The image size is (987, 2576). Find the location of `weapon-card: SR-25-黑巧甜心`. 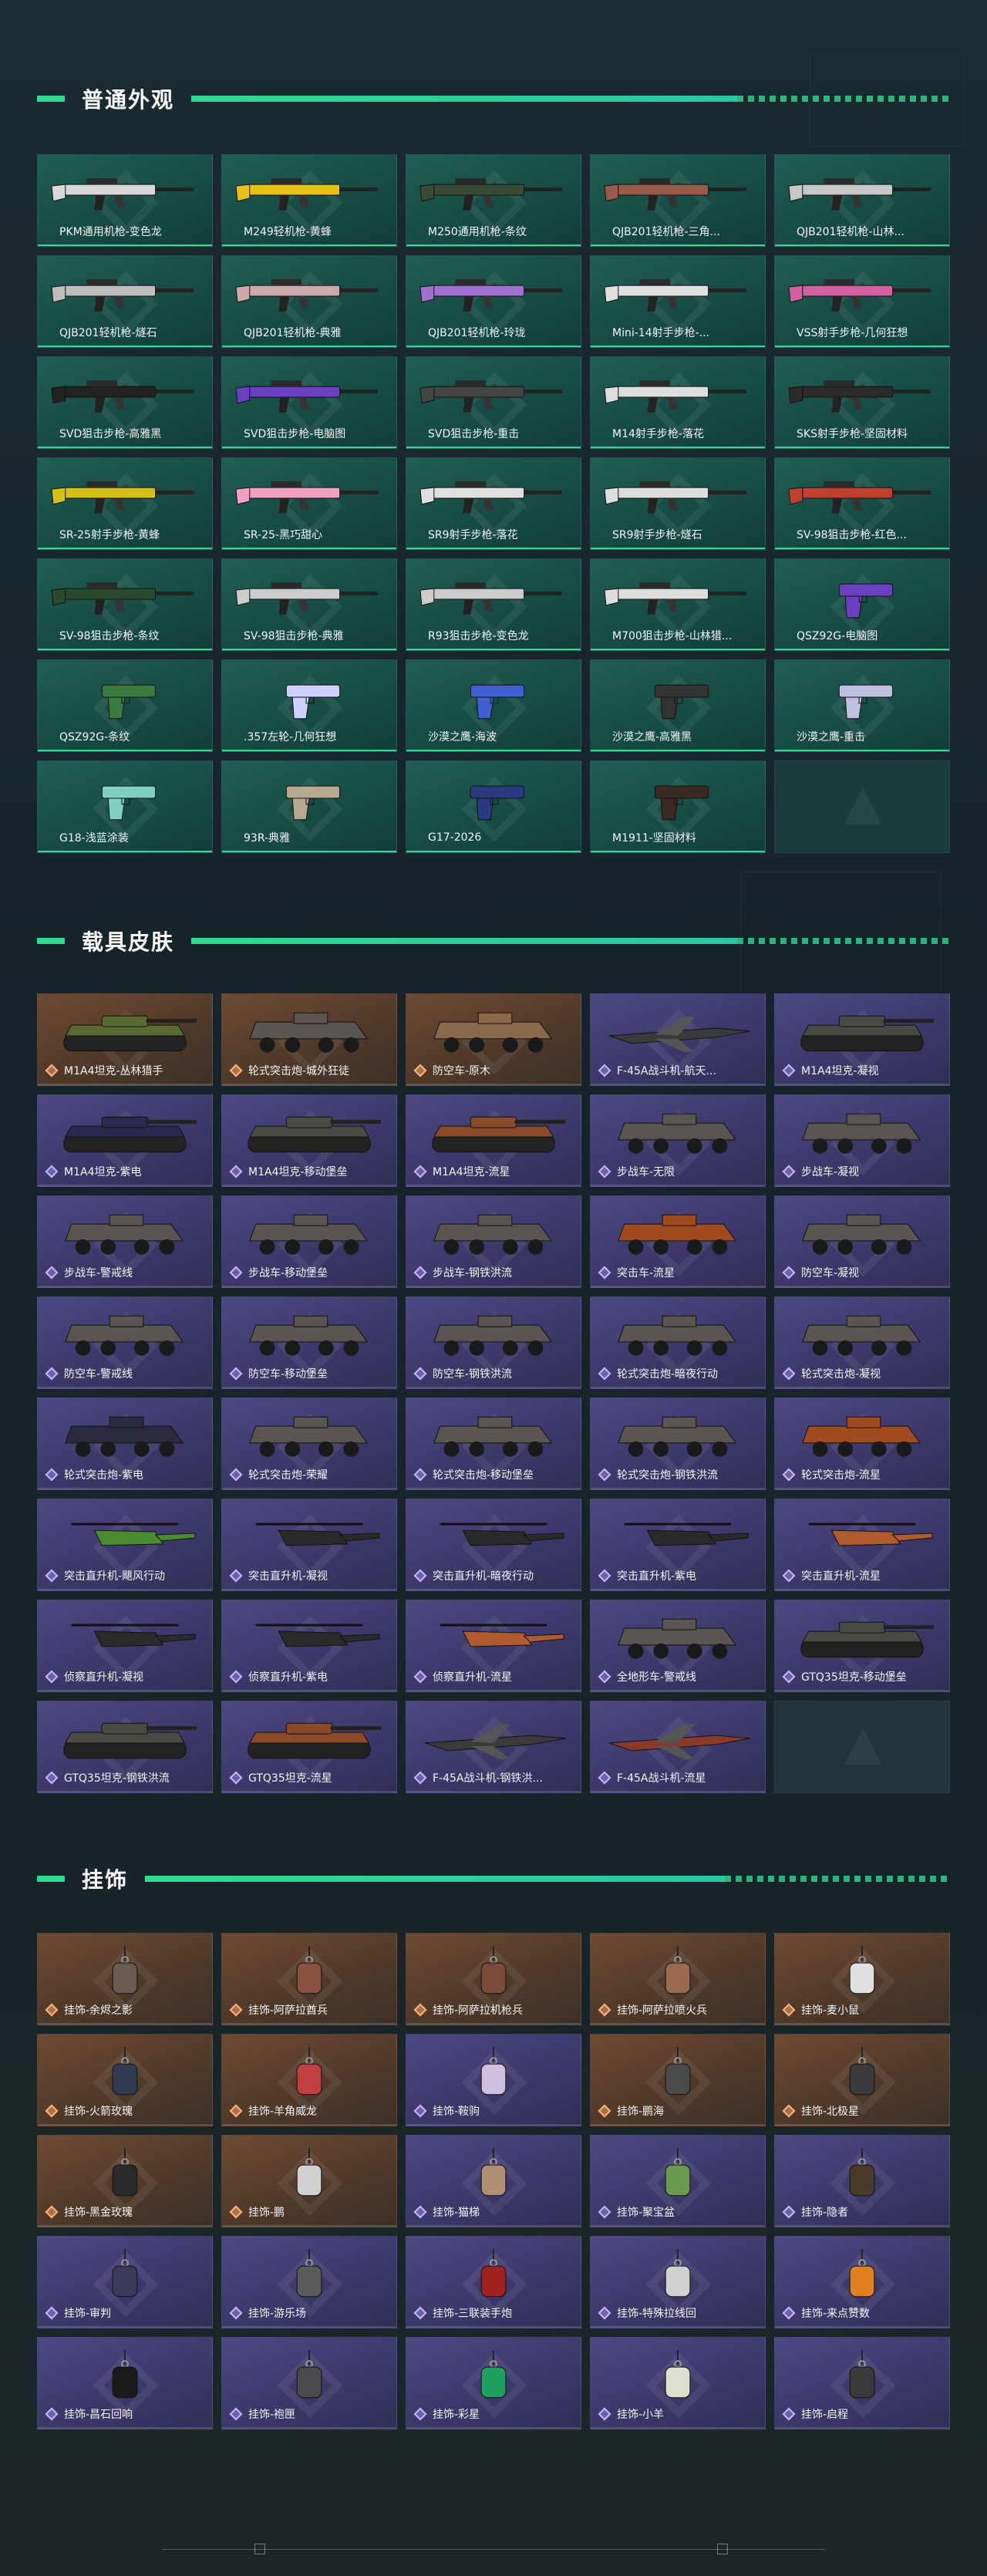

weapon-card: SR-25-黑巧甜心 is located at coordinates (309, 503).